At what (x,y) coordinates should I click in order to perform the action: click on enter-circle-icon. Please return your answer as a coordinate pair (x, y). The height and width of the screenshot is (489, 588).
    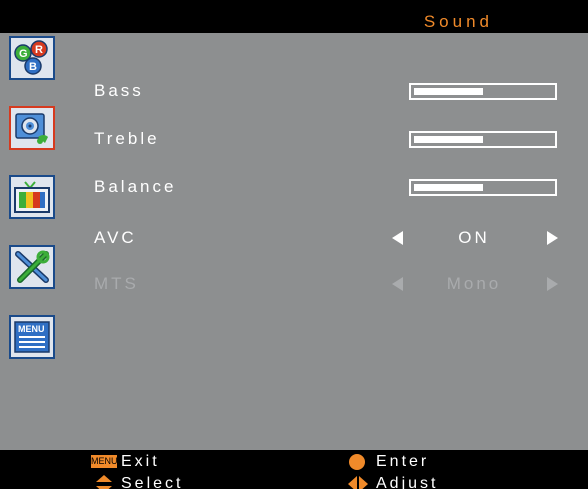
    Looking at the image, I should click on (357, 462).